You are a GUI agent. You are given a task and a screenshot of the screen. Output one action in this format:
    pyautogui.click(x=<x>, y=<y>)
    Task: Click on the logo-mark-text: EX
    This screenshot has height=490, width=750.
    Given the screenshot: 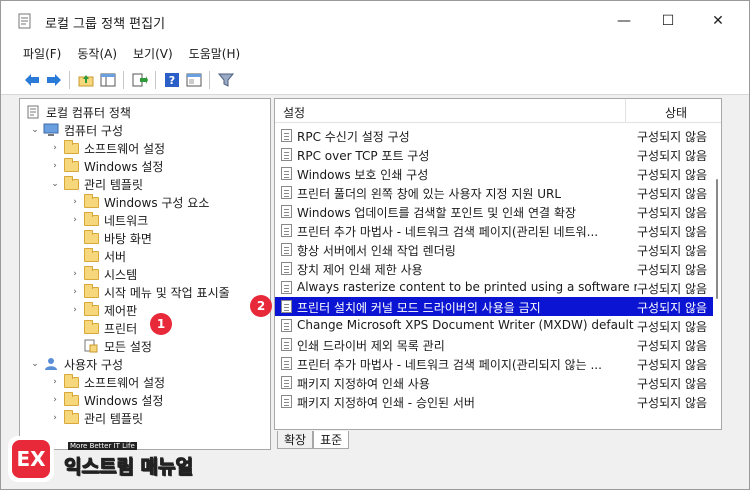 What is the action you would take?
    pyautogui.click(x=31, y=459)
    